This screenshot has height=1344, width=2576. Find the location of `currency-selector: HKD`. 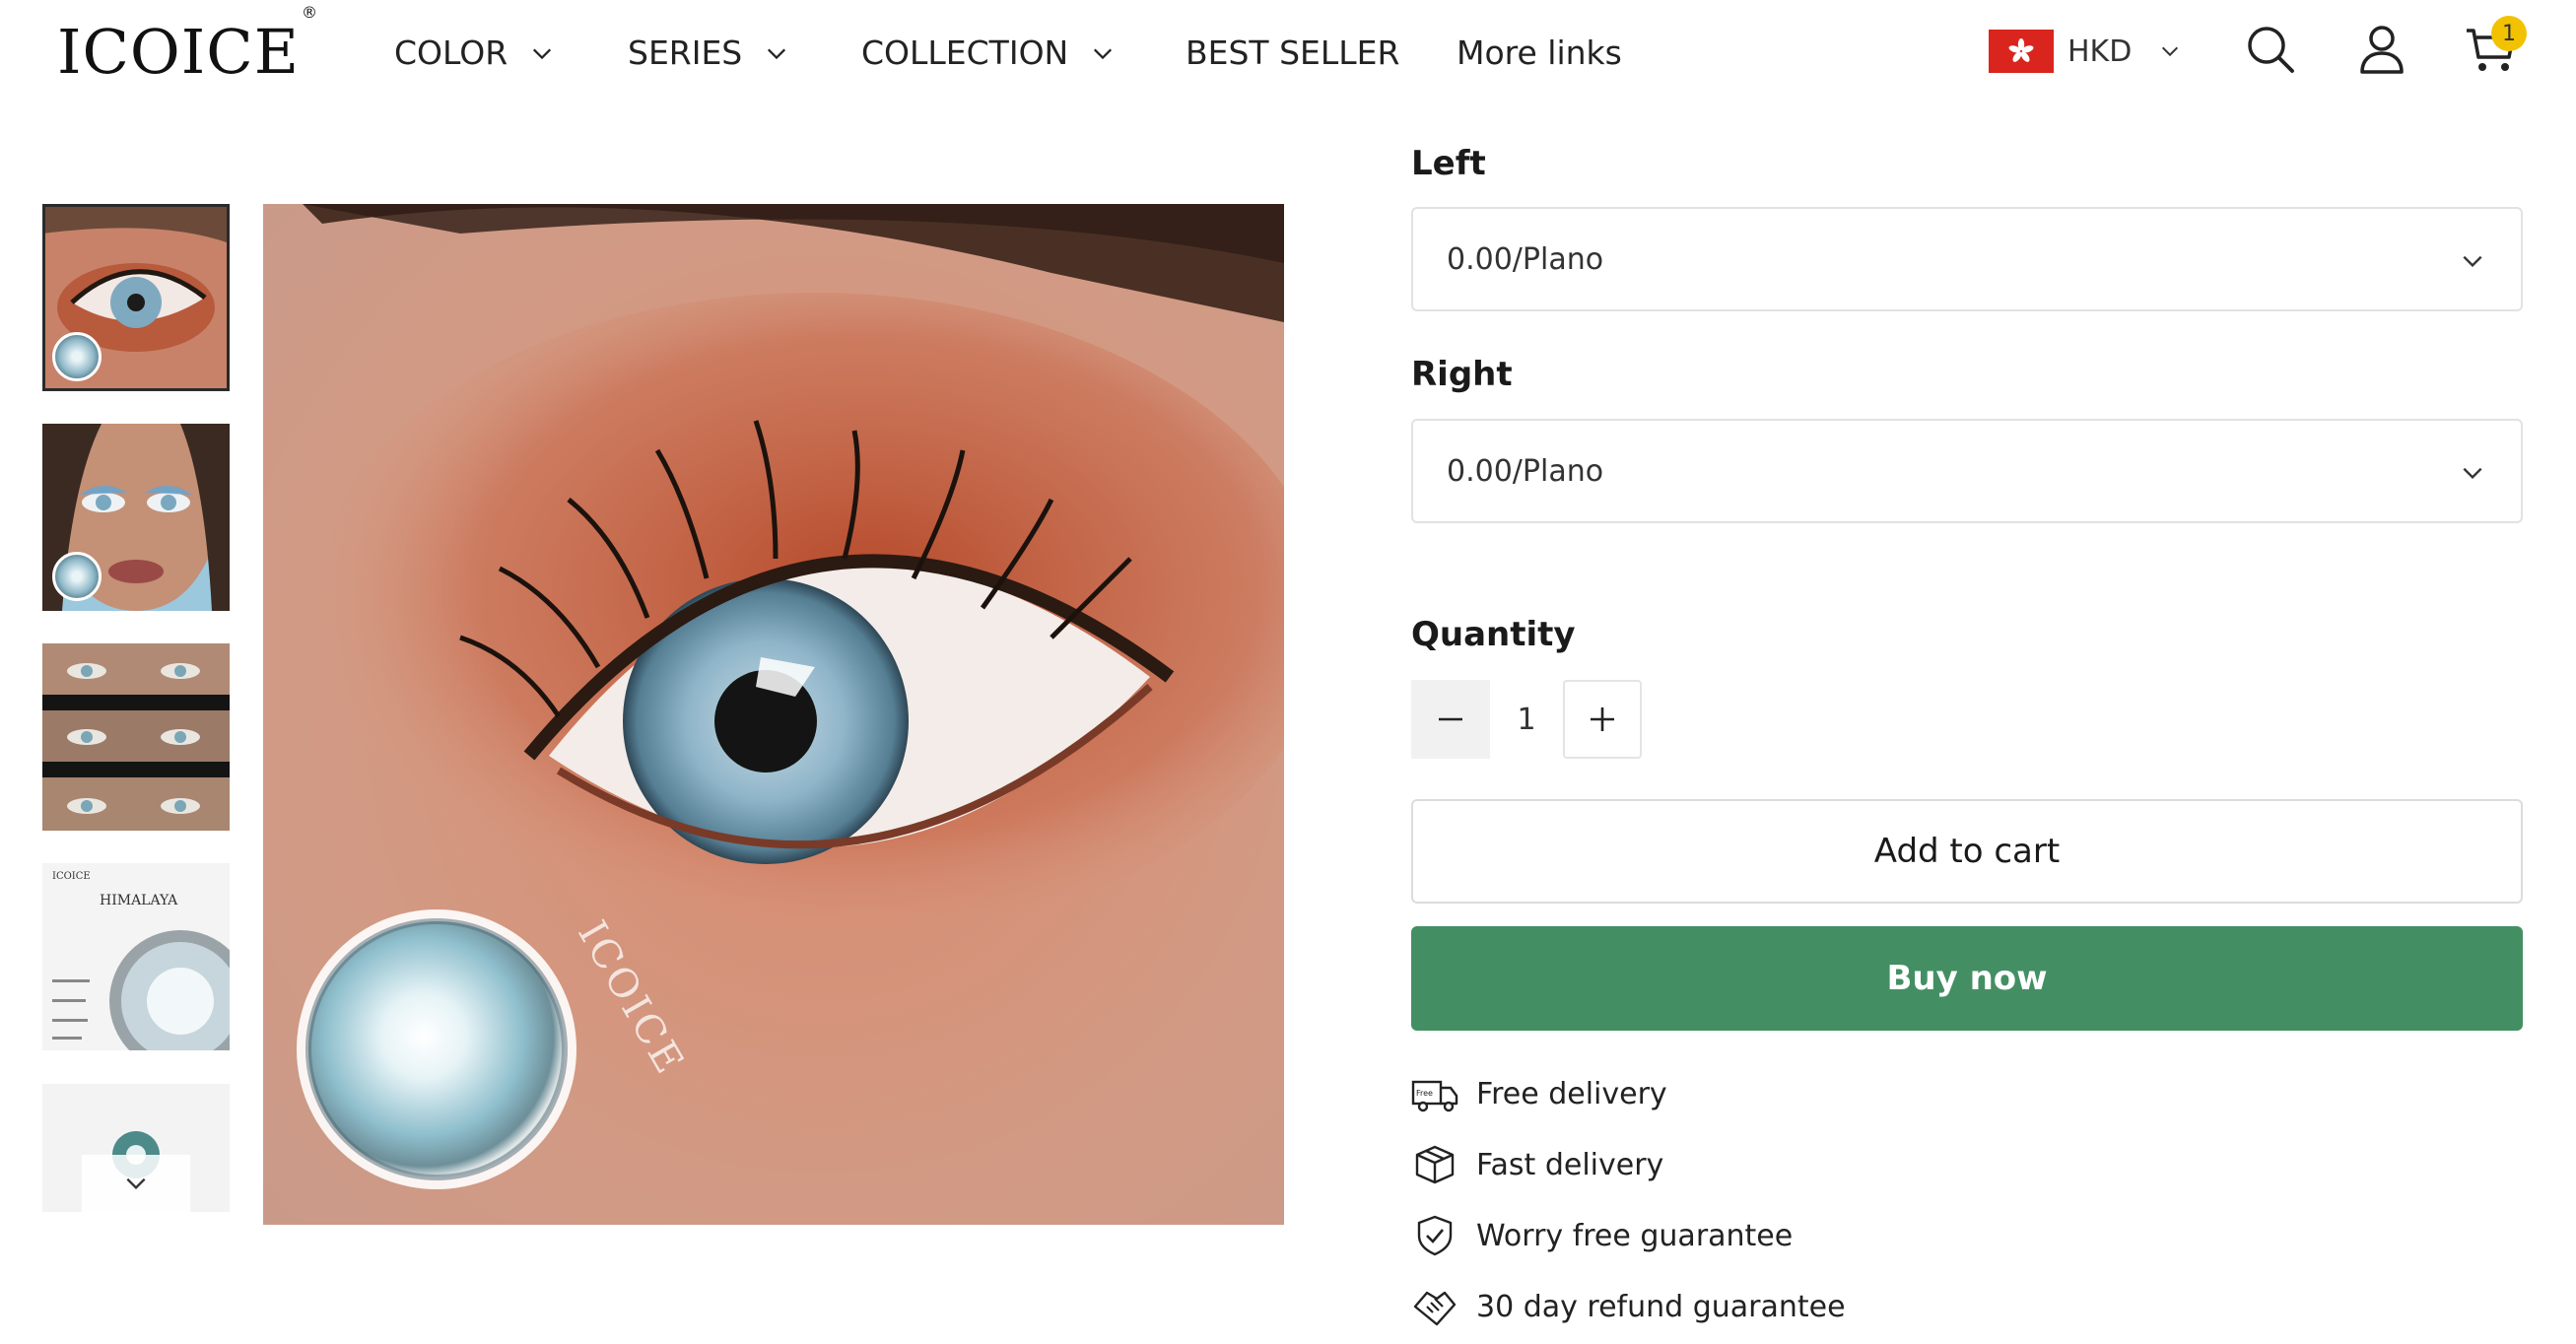

currency-selector: HKD is located at coordinates (2085, 51).